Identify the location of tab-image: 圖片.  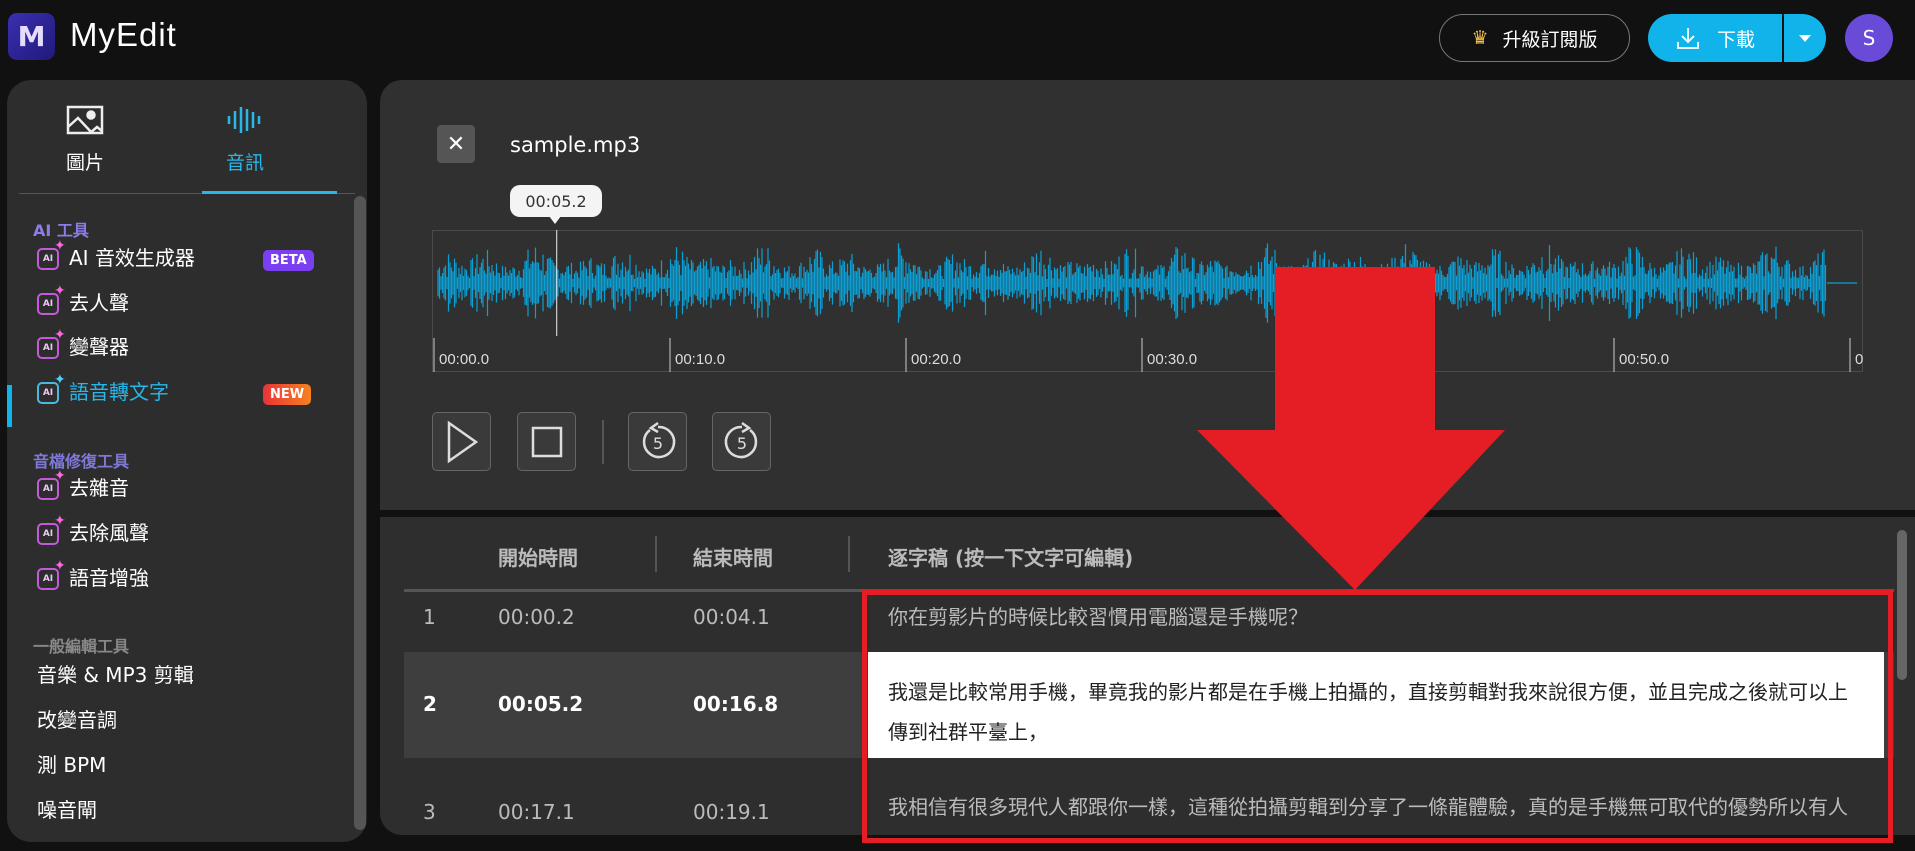
(85, 140).